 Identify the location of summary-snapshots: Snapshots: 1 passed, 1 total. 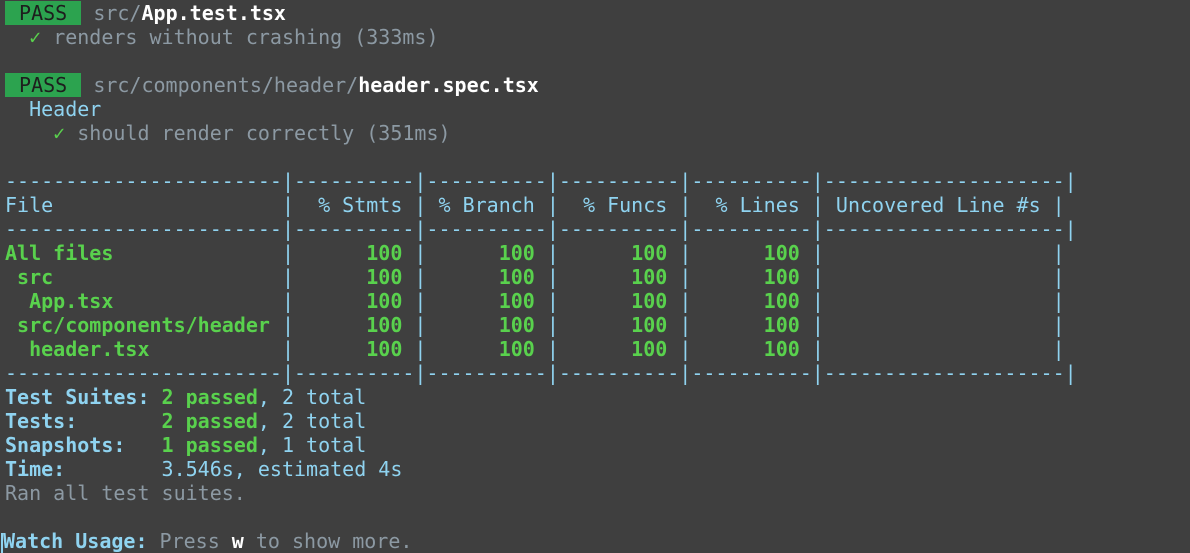
(185, 445).